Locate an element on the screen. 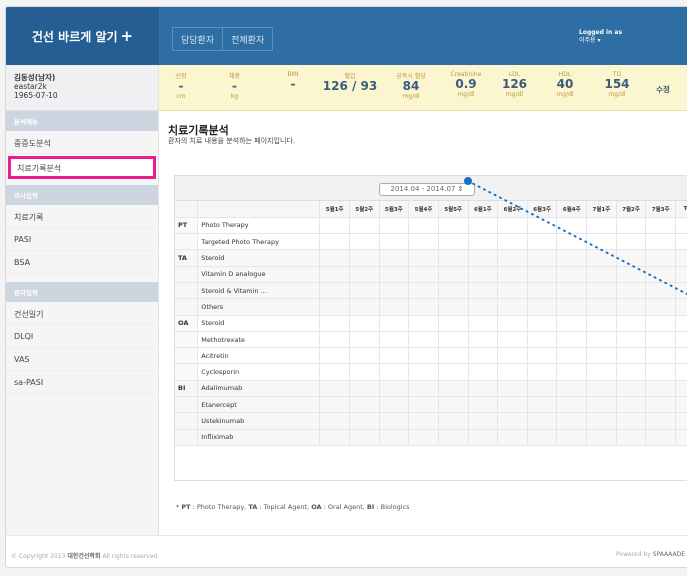  row-name: Cyclosporin is located at coordinates (259, 372).